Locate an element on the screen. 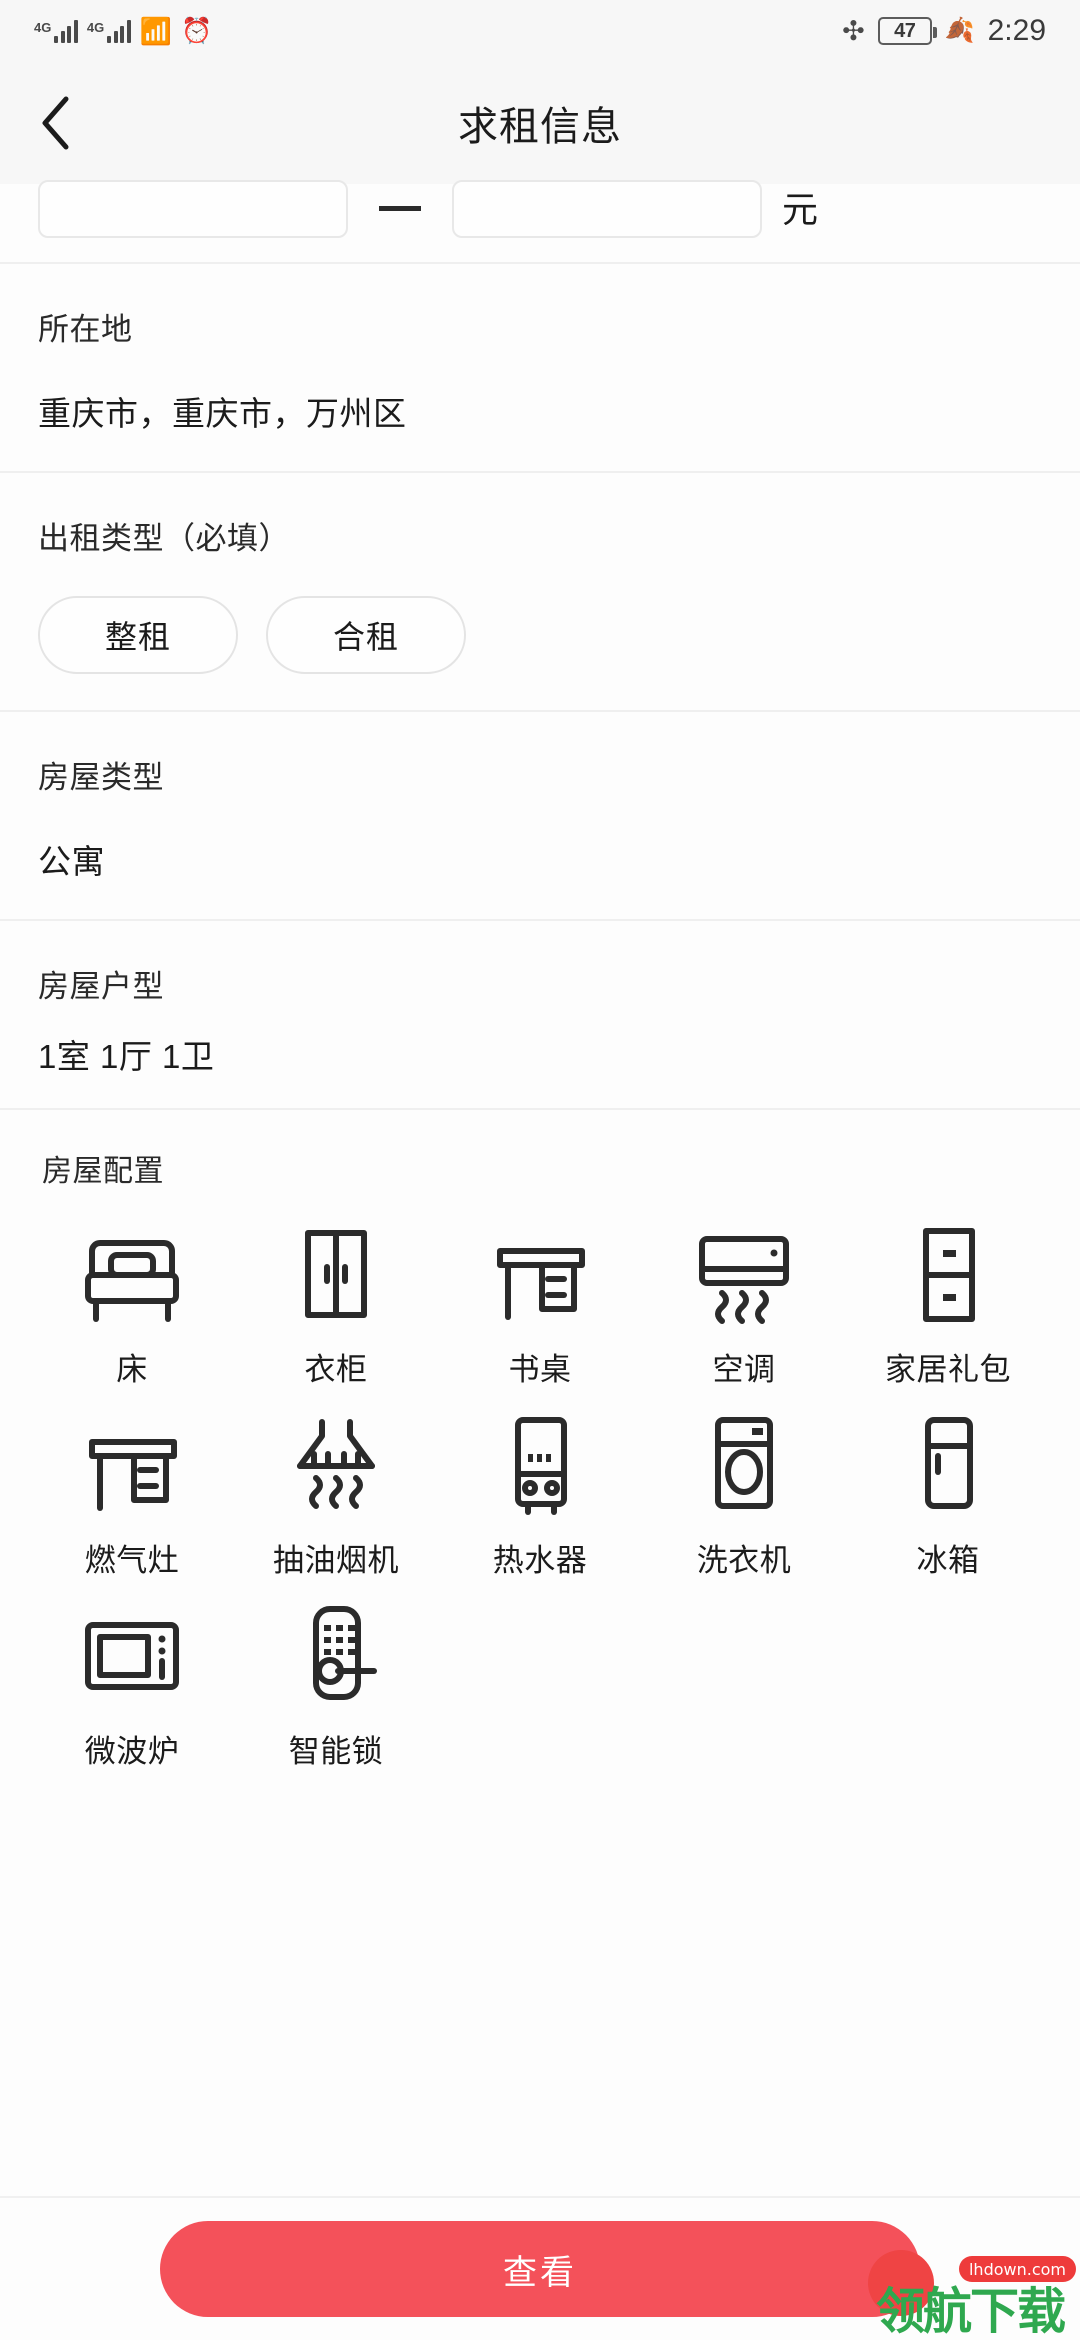 This screenshot has width=1080, height=2340. watermark: 领航下载 lhdown.com is located at coordinates (974, 2295).